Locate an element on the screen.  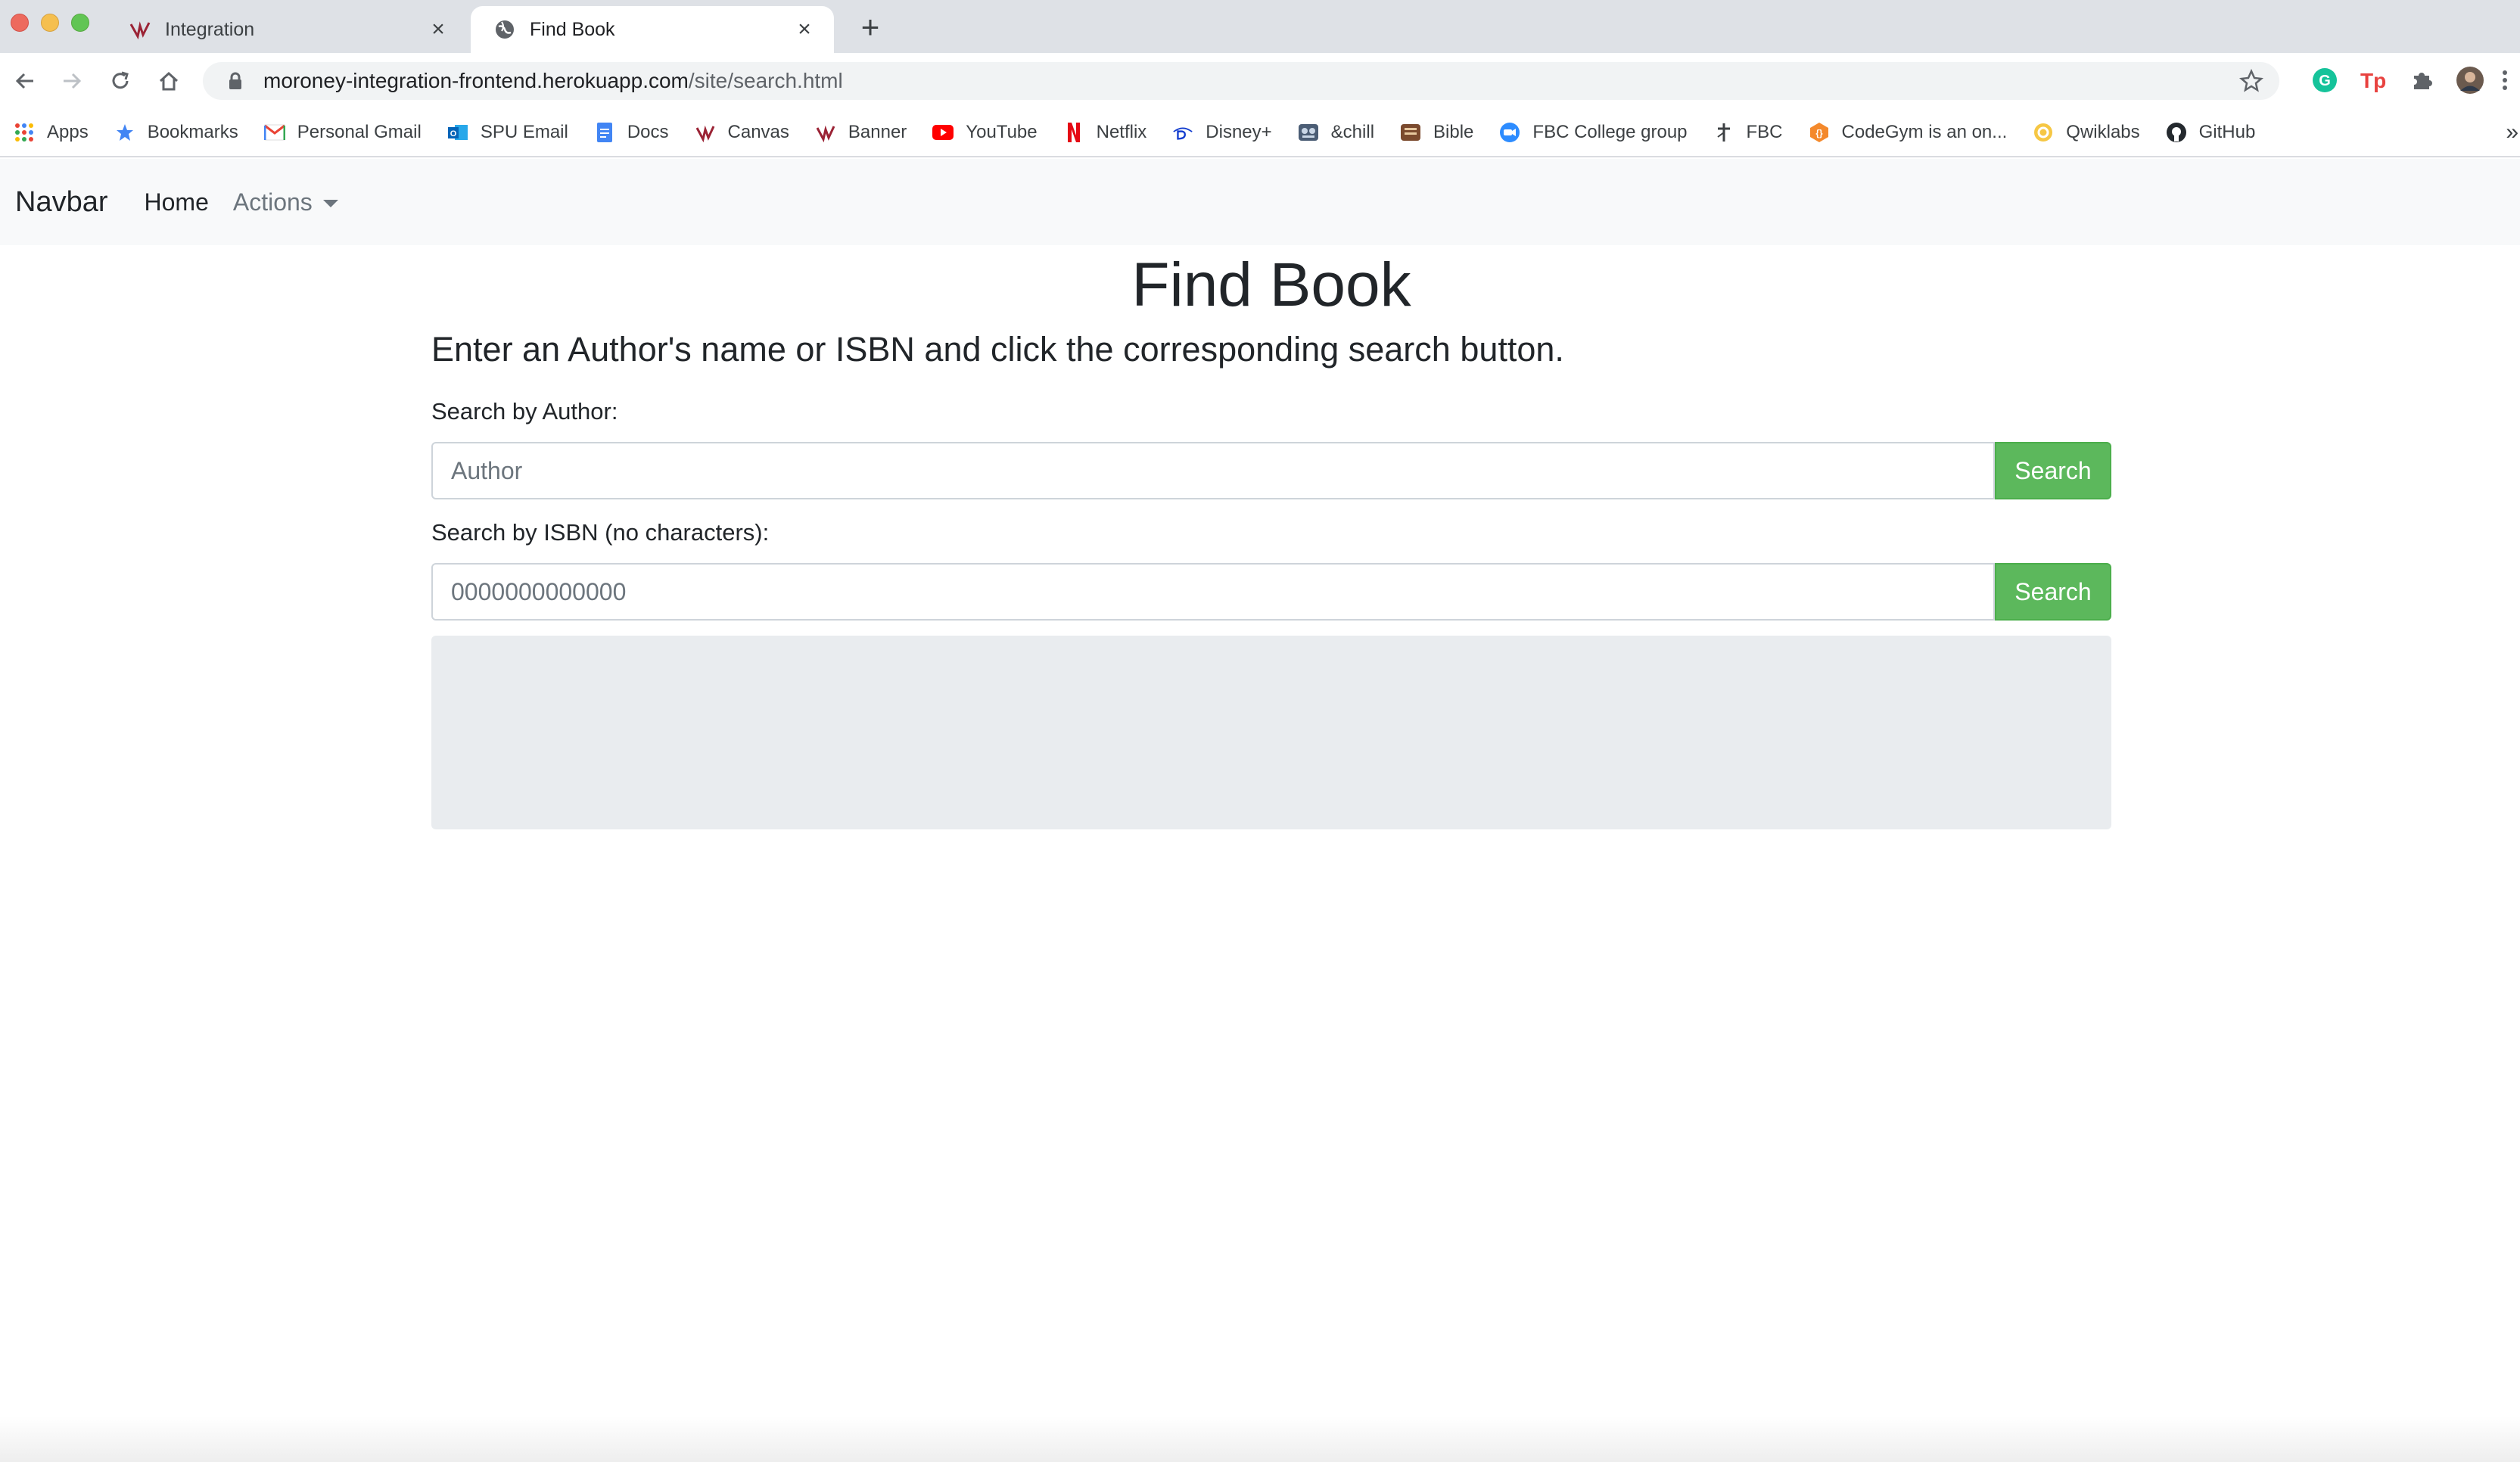
bookmark-youtube: YouTube is located at coordinates (985, 132).